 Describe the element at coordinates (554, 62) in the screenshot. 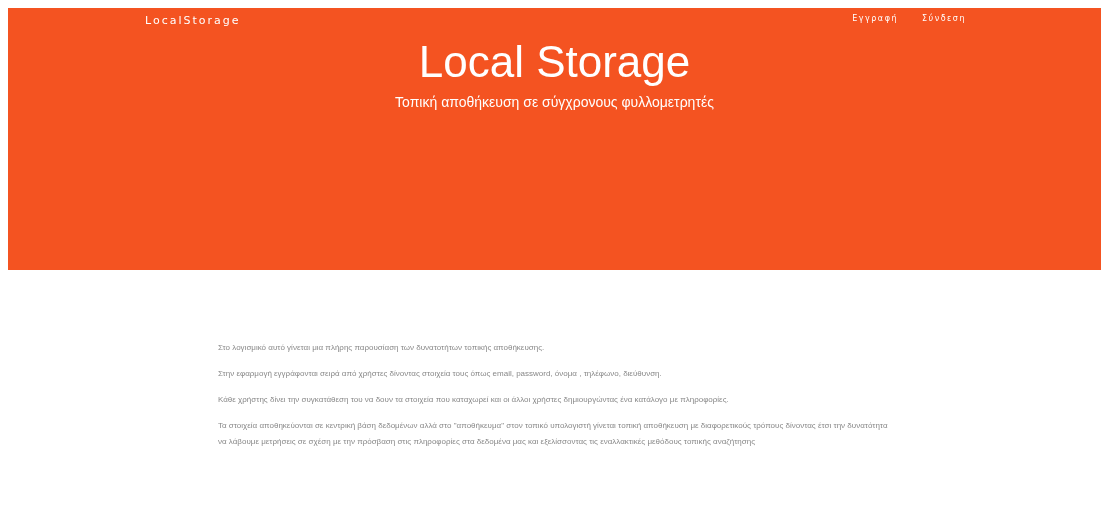

I see `hero-title: Local Storage` at that location.